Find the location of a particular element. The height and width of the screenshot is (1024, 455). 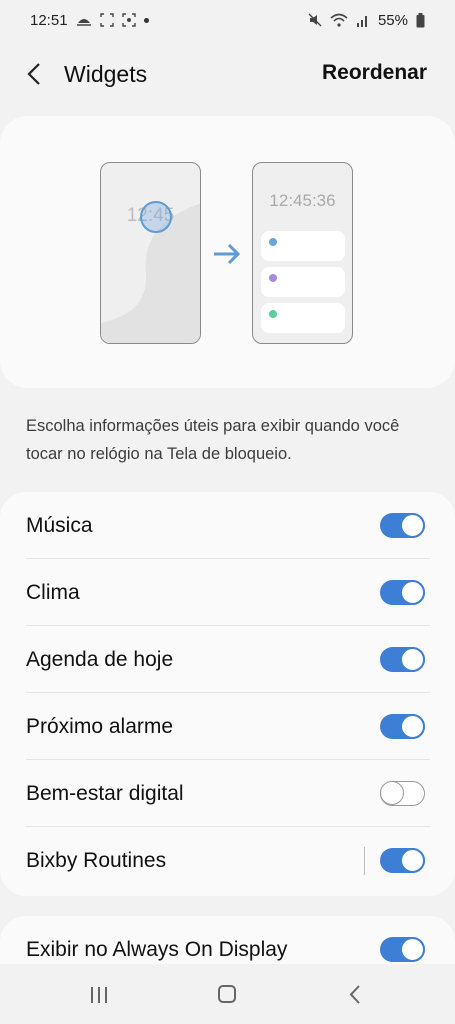

aod-toggle is located at coordinates (402, 949).